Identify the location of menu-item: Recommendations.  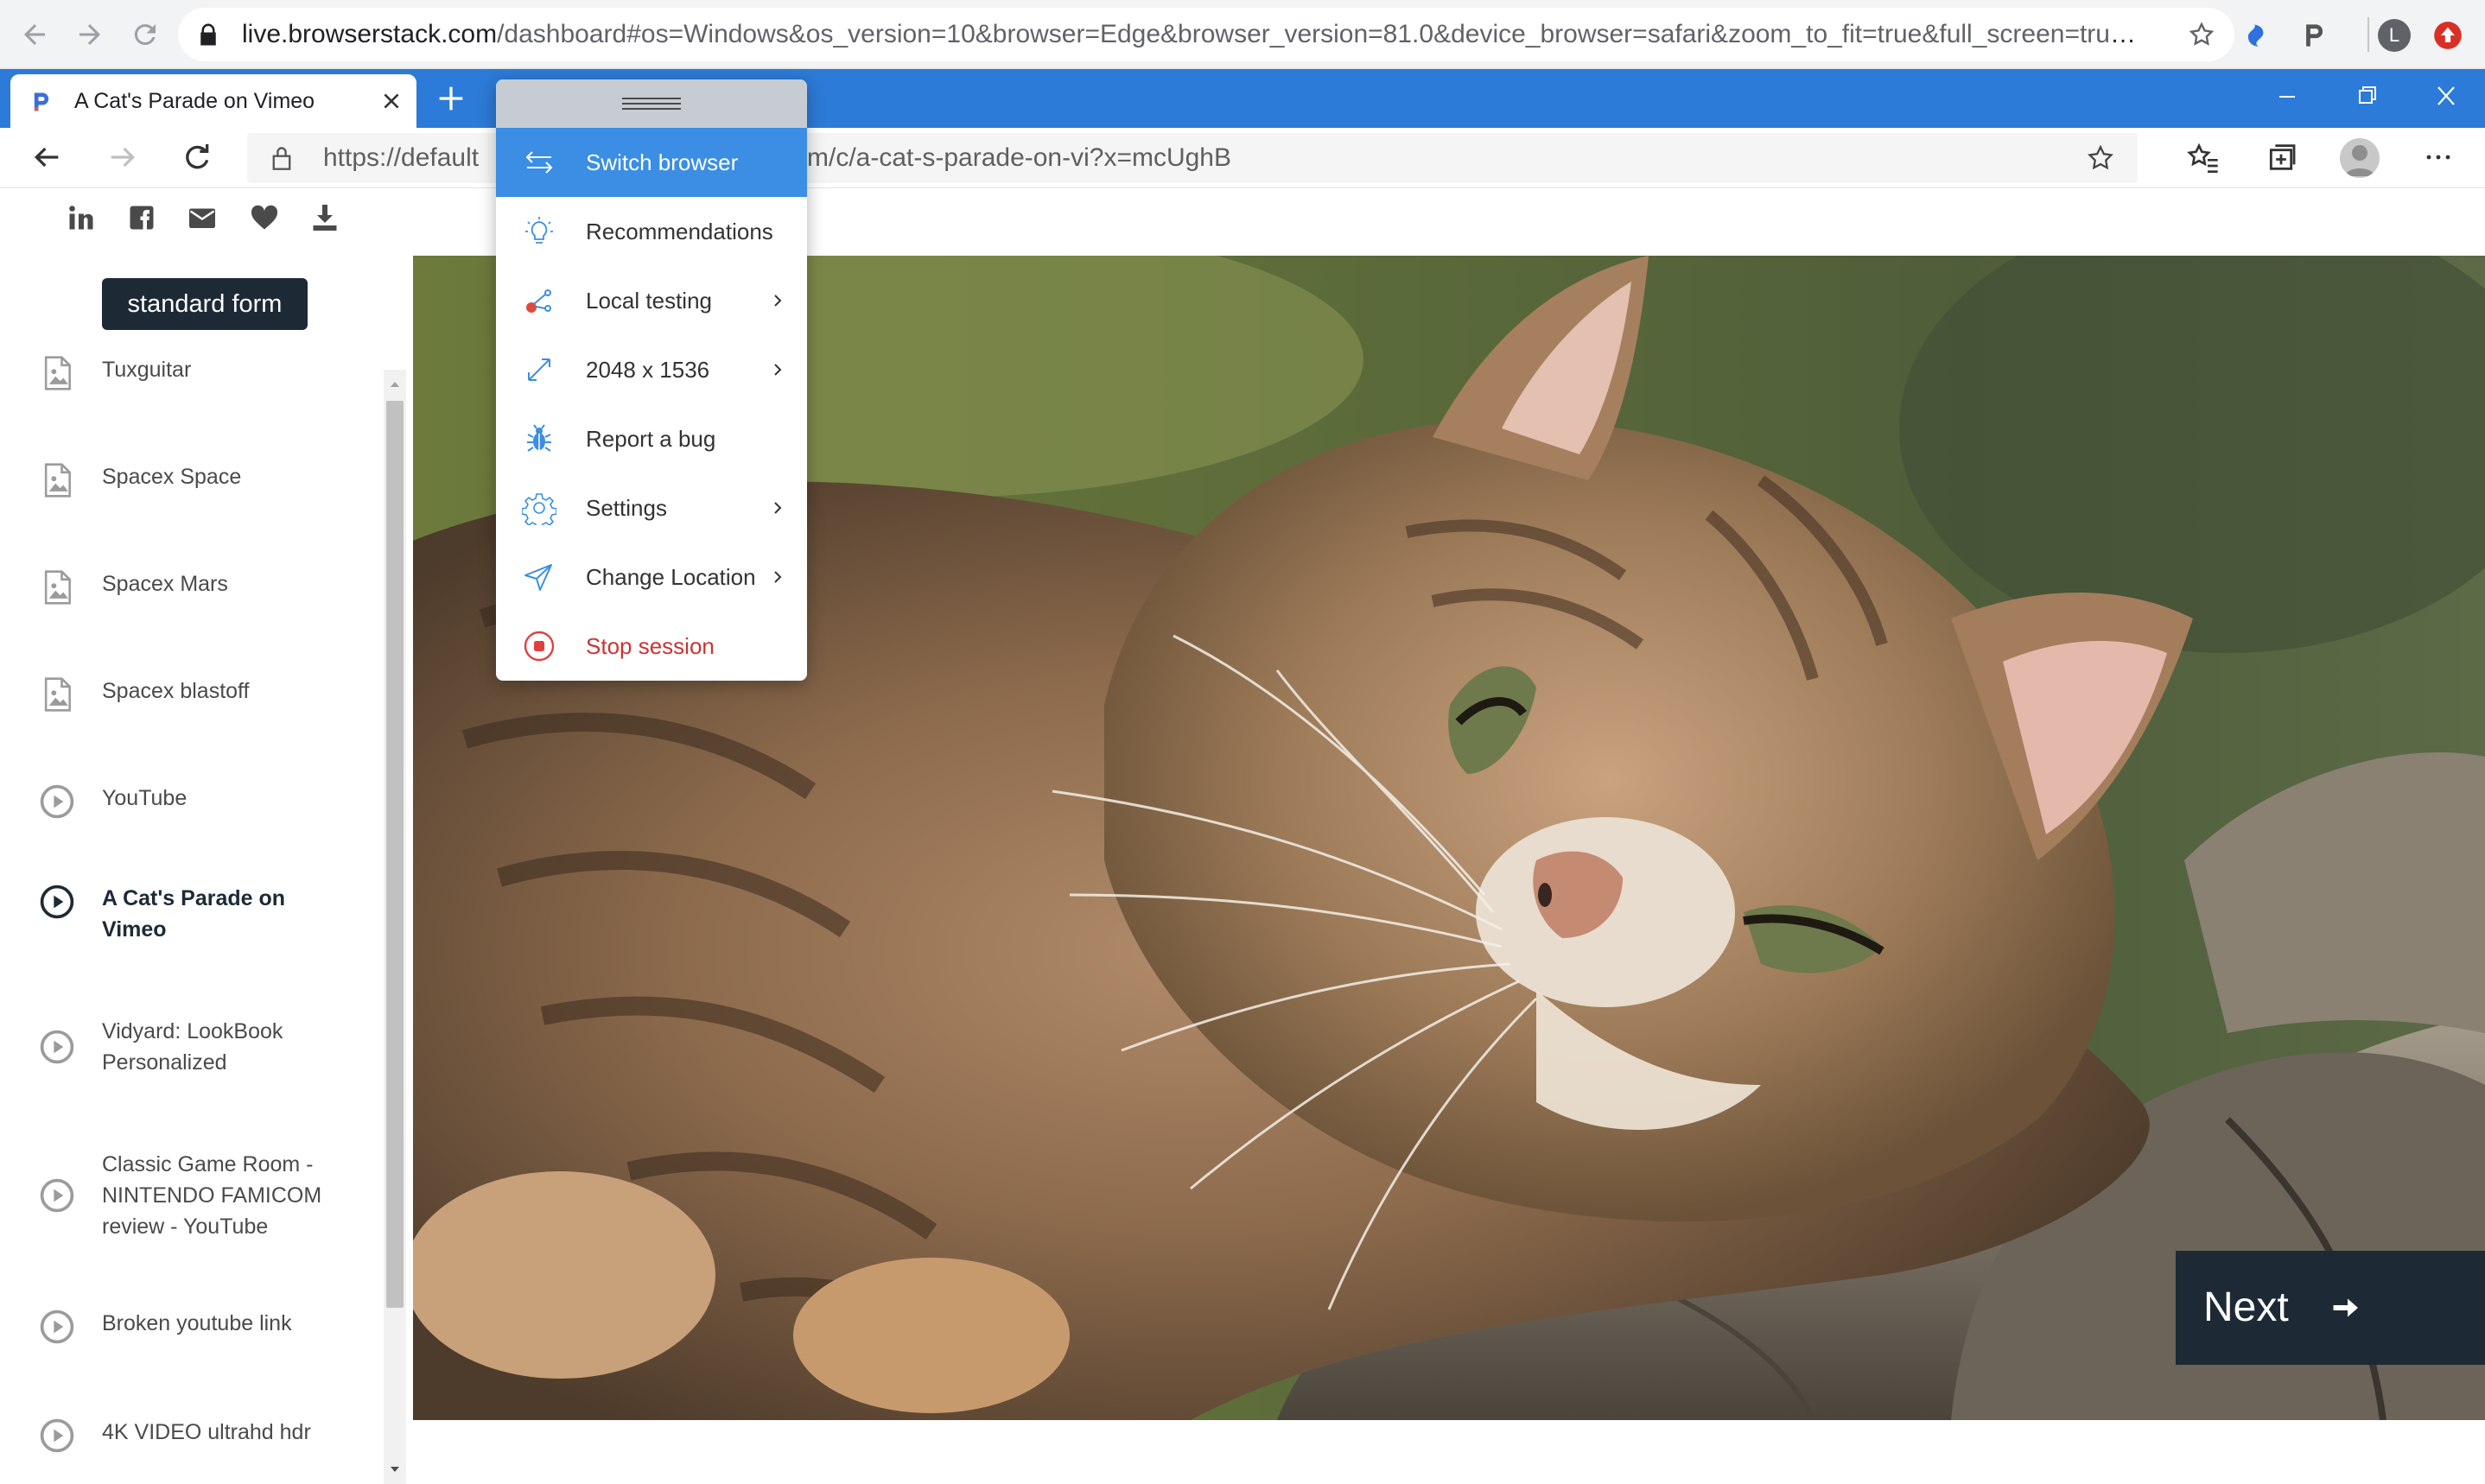
(652, 231).